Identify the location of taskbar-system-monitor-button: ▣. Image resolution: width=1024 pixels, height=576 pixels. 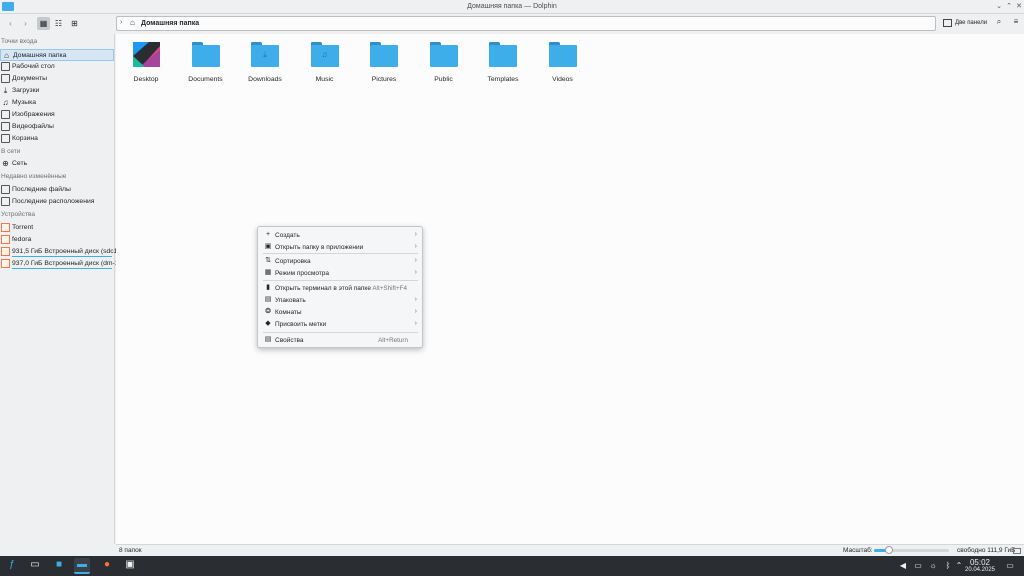
(130, 566).